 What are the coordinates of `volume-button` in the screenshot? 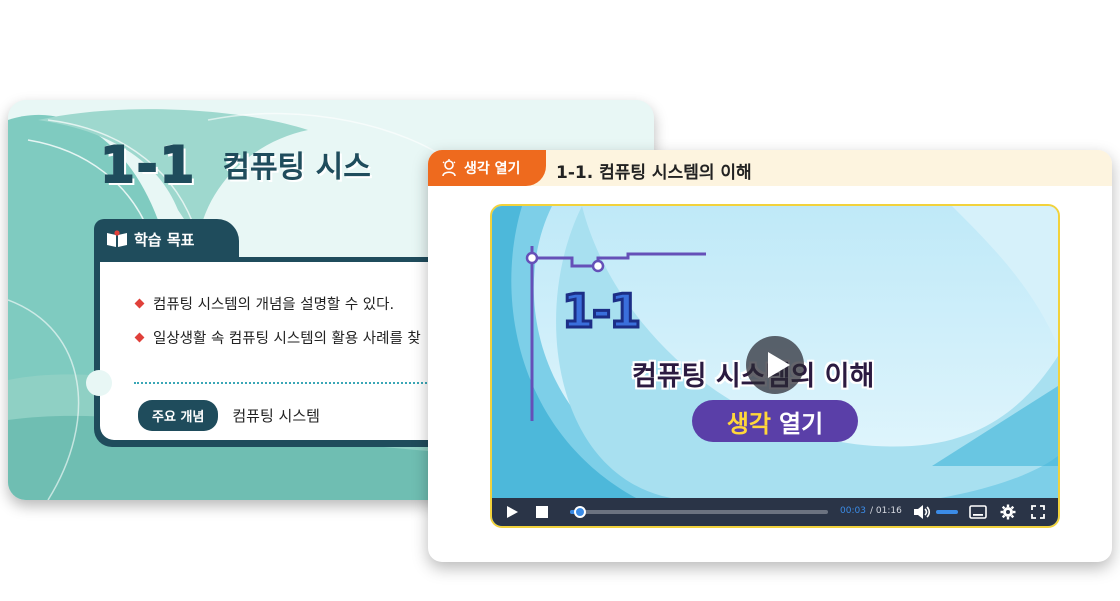 It's located at (922, 512).